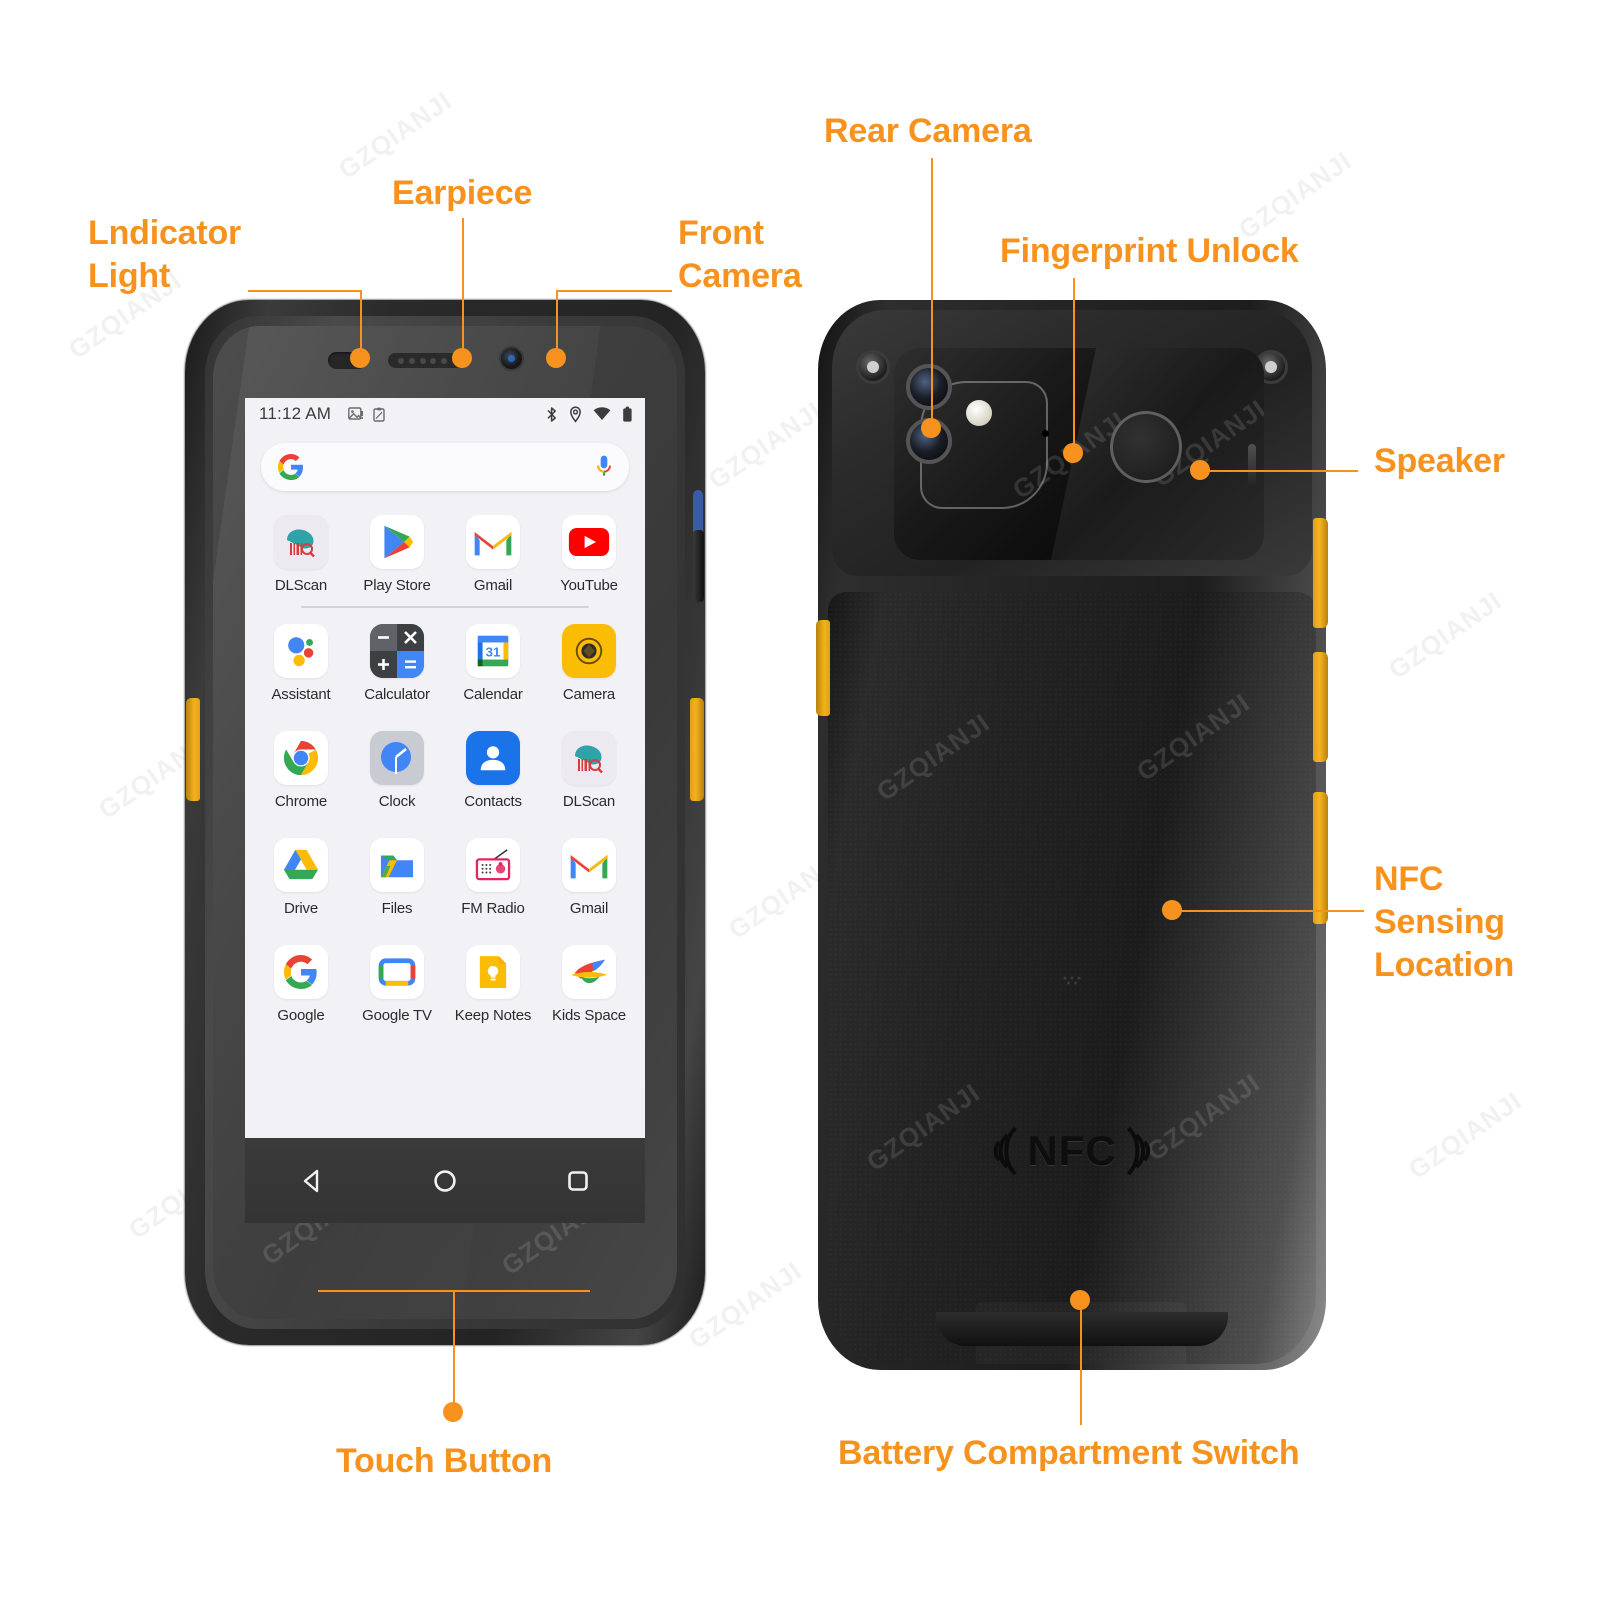 The image size is (1600, 1600). What do you see at coordinates (556, 358) in the screenshot?
I see `dot-front-camera` at bounding box center [556, 358].